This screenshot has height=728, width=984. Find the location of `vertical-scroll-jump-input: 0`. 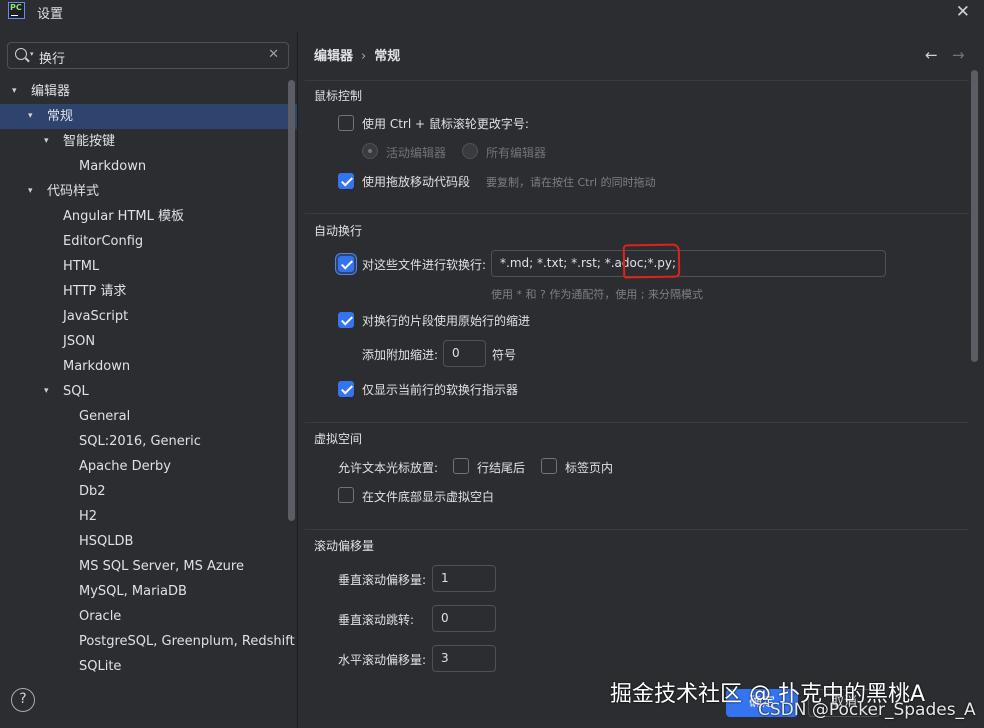

vertical-scroll-jump-input: 0 is located at coordinates (464, 618).